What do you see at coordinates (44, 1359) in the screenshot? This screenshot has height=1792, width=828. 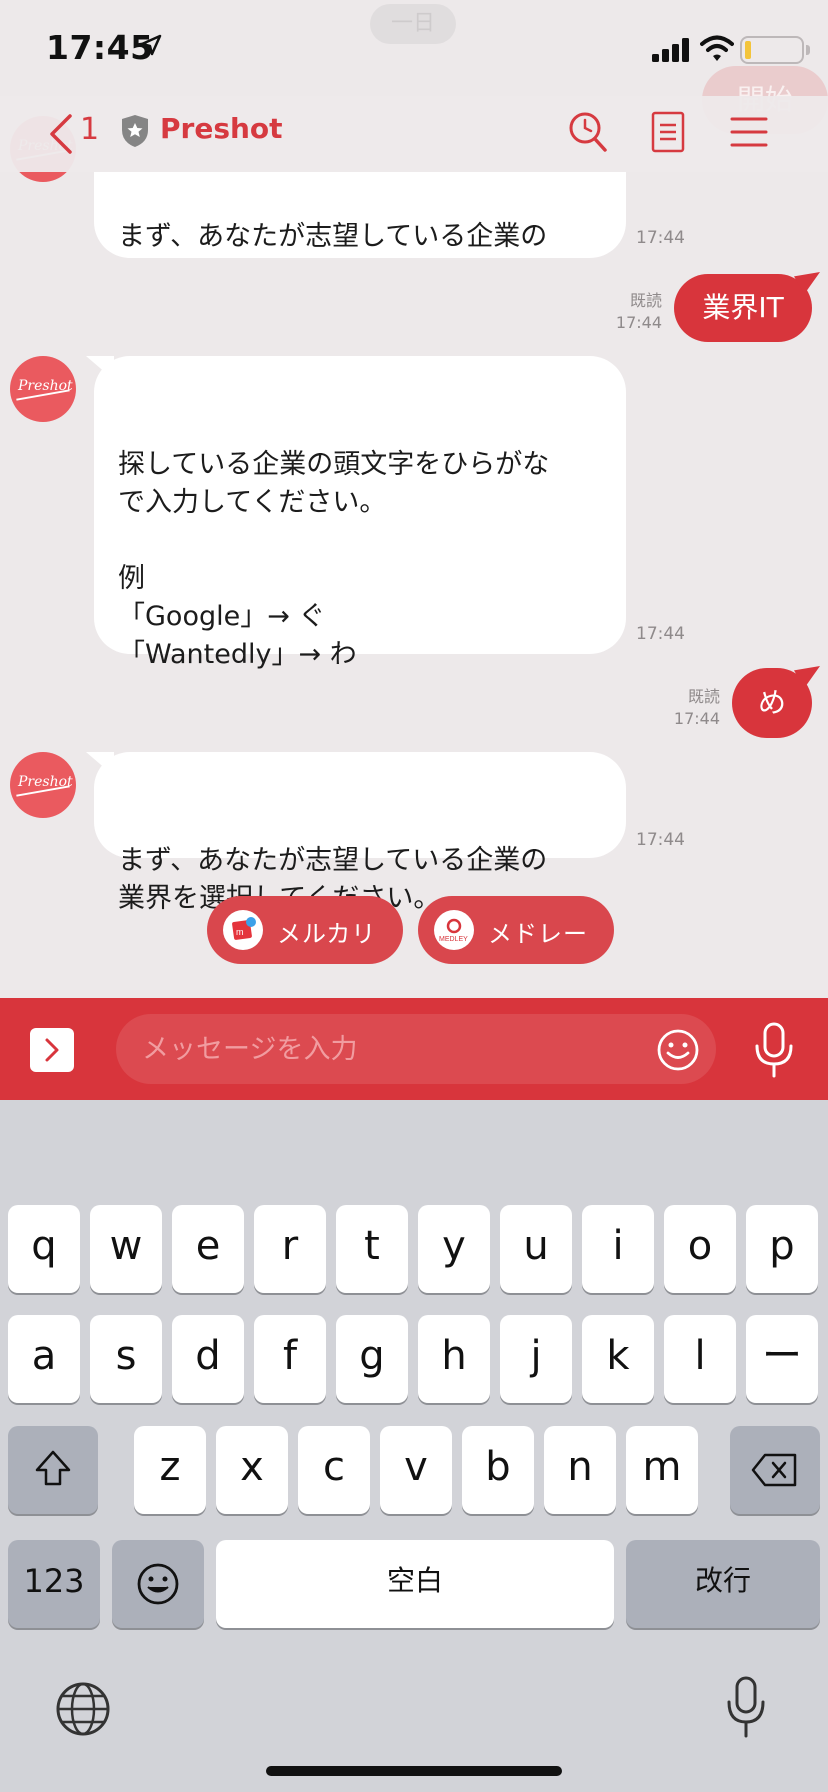 I see `key-a: a` at bounding box center [44, 1359].